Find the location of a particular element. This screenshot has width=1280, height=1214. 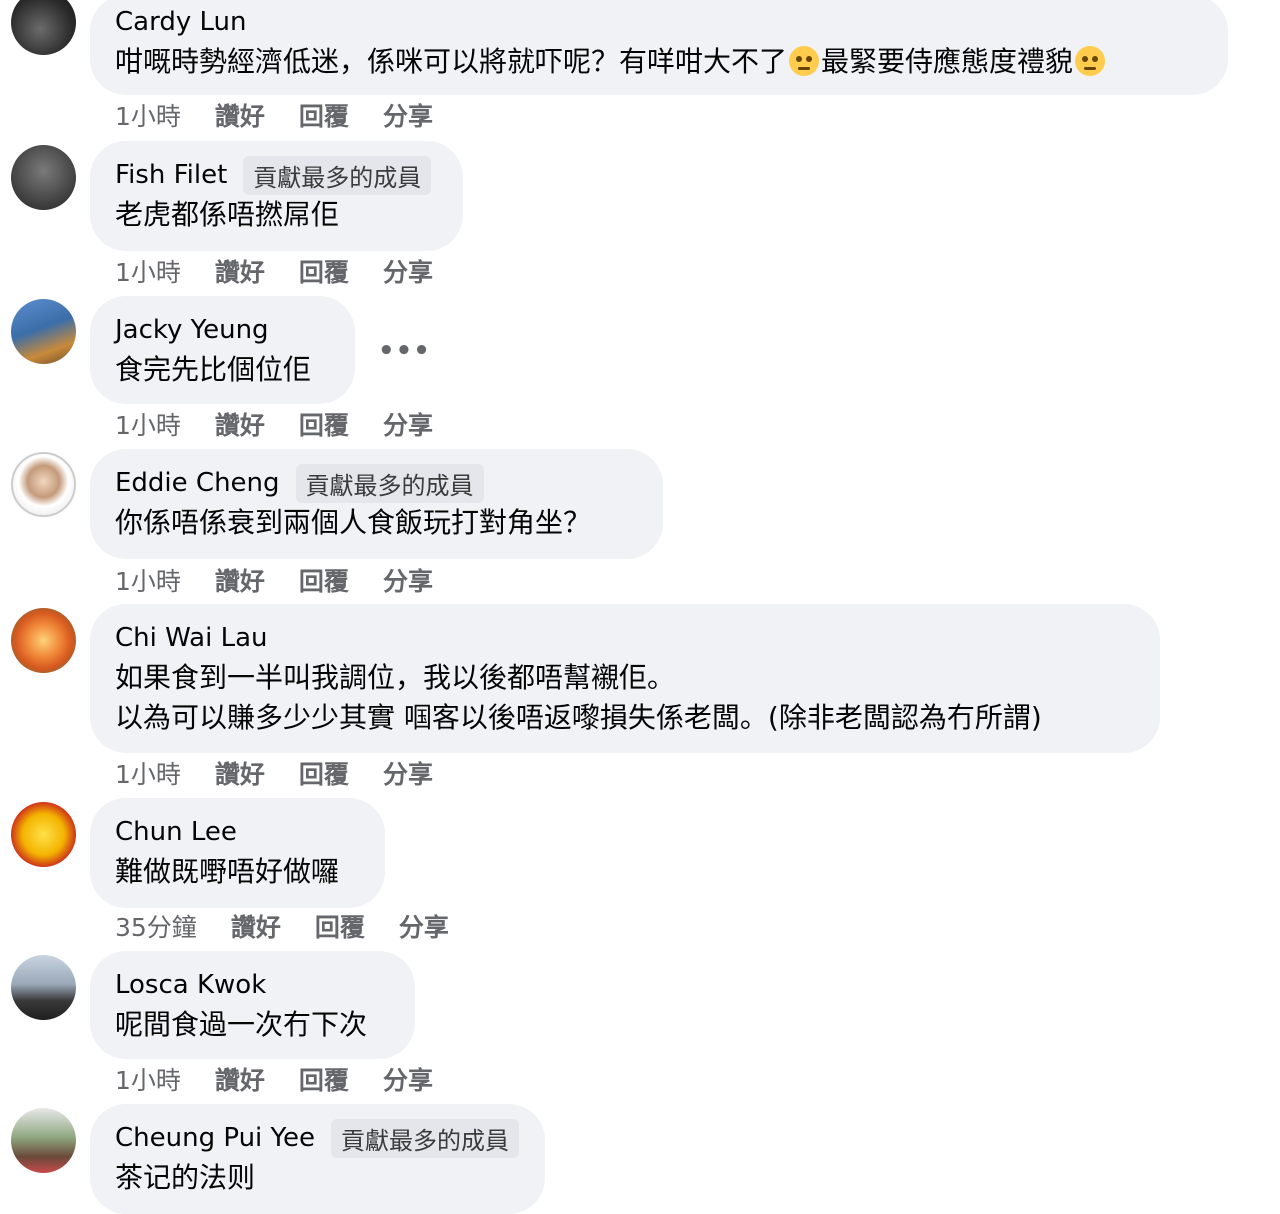

comment-bubble: Fish Filet 貢獻最多的成員 老虎都係唔撚屌佢 is located at coordinates (276, 196).